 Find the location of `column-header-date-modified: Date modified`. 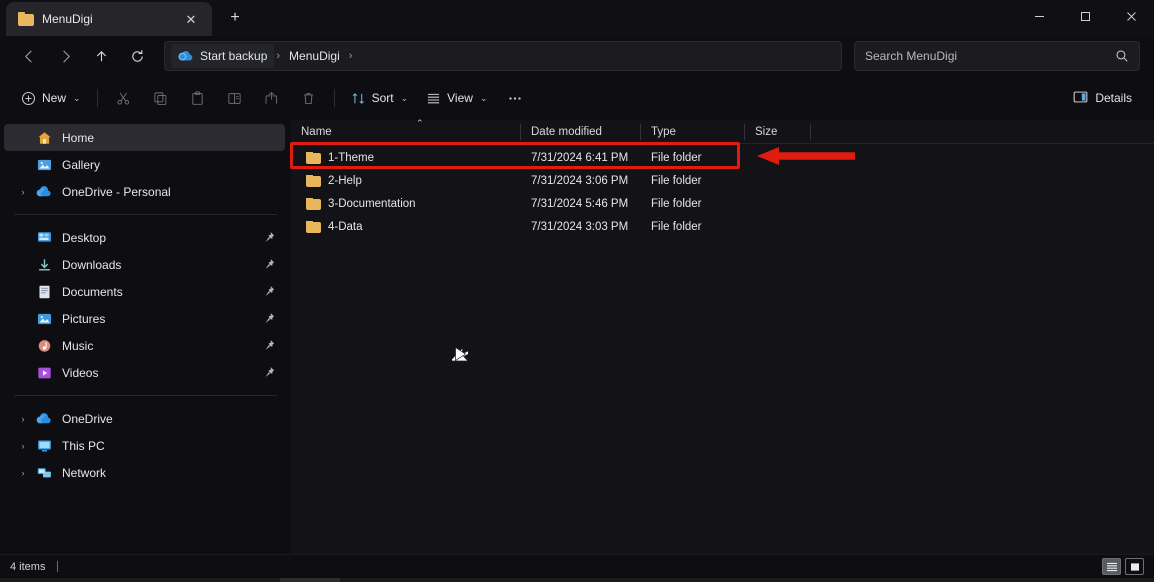

column-header-date-modified: Date modified is located at coordinates (581, 132).